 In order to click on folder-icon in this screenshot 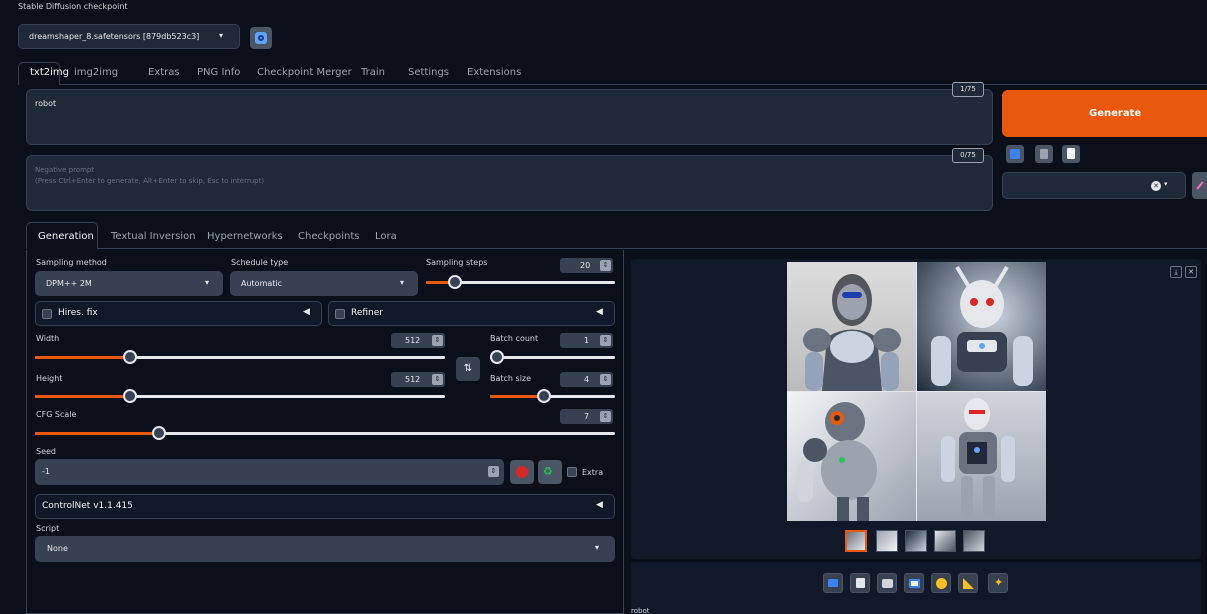, I will do `click(833, 583)`.